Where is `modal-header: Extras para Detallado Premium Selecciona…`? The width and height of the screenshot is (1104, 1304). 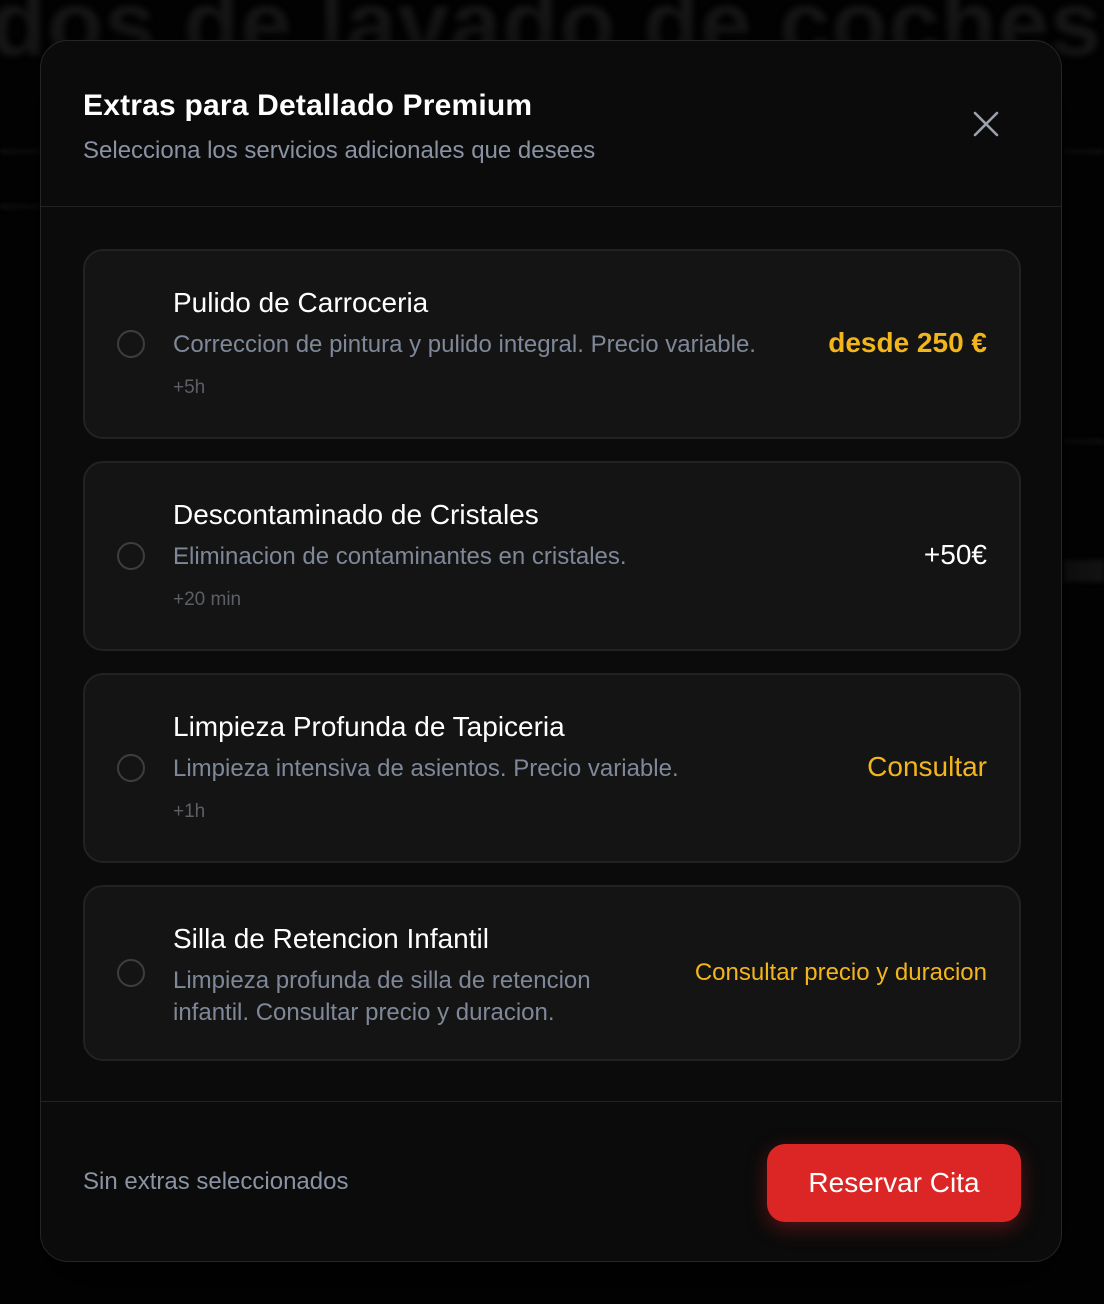
modal-header: Extras para Detallado Premium Selecciona… is located at coordinates (551, 124).